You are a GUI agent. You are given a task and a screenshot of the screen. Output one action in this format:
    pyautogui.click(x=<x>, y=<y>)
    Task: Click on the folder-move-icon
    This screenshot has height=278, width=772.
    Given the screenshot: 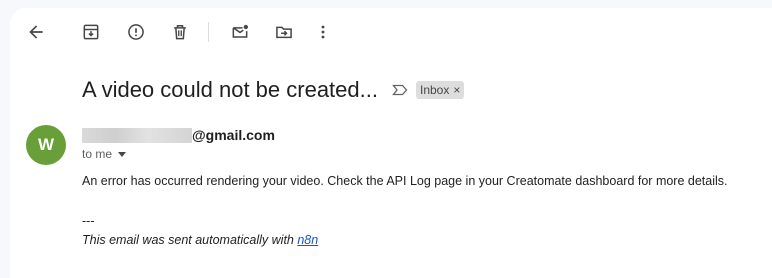 What is the action you would take?
    pyautogui.click(x=284, y=32)
    